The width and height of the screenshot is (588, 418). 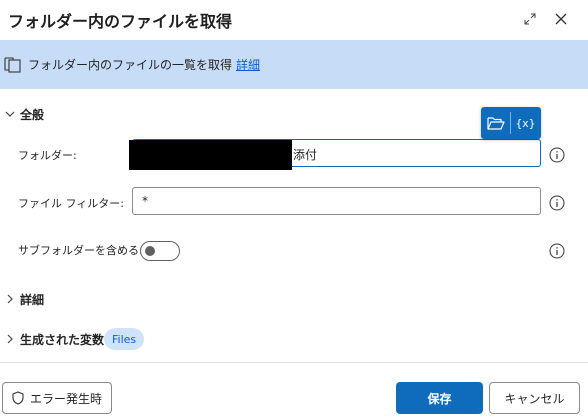 What do you see at coordinates (210, 155) in the screenshot?
I see `redacted-area` at bounding box center [210, 155].